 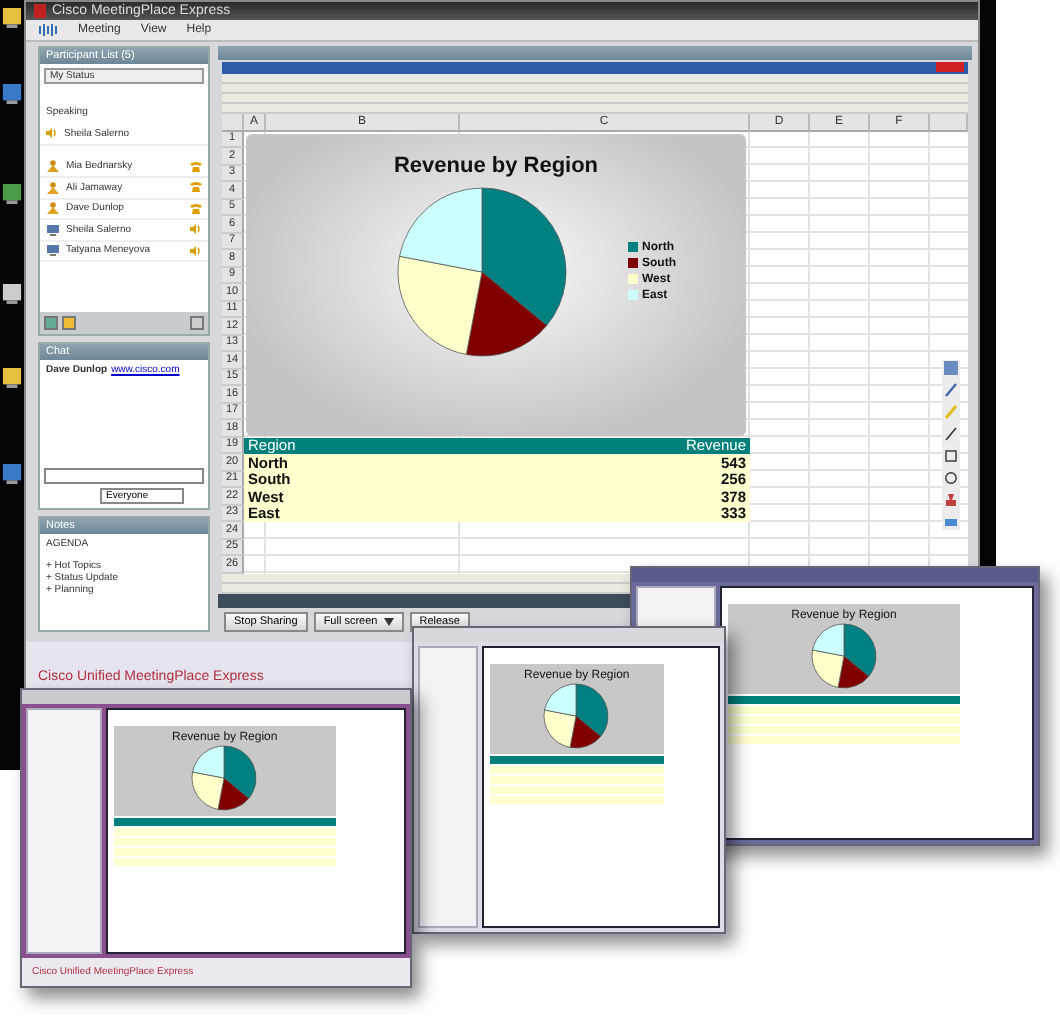 What do you see at coordinates (124, 476) in the screenshot?
I see `chat-input` at bounding box center [124, 476].